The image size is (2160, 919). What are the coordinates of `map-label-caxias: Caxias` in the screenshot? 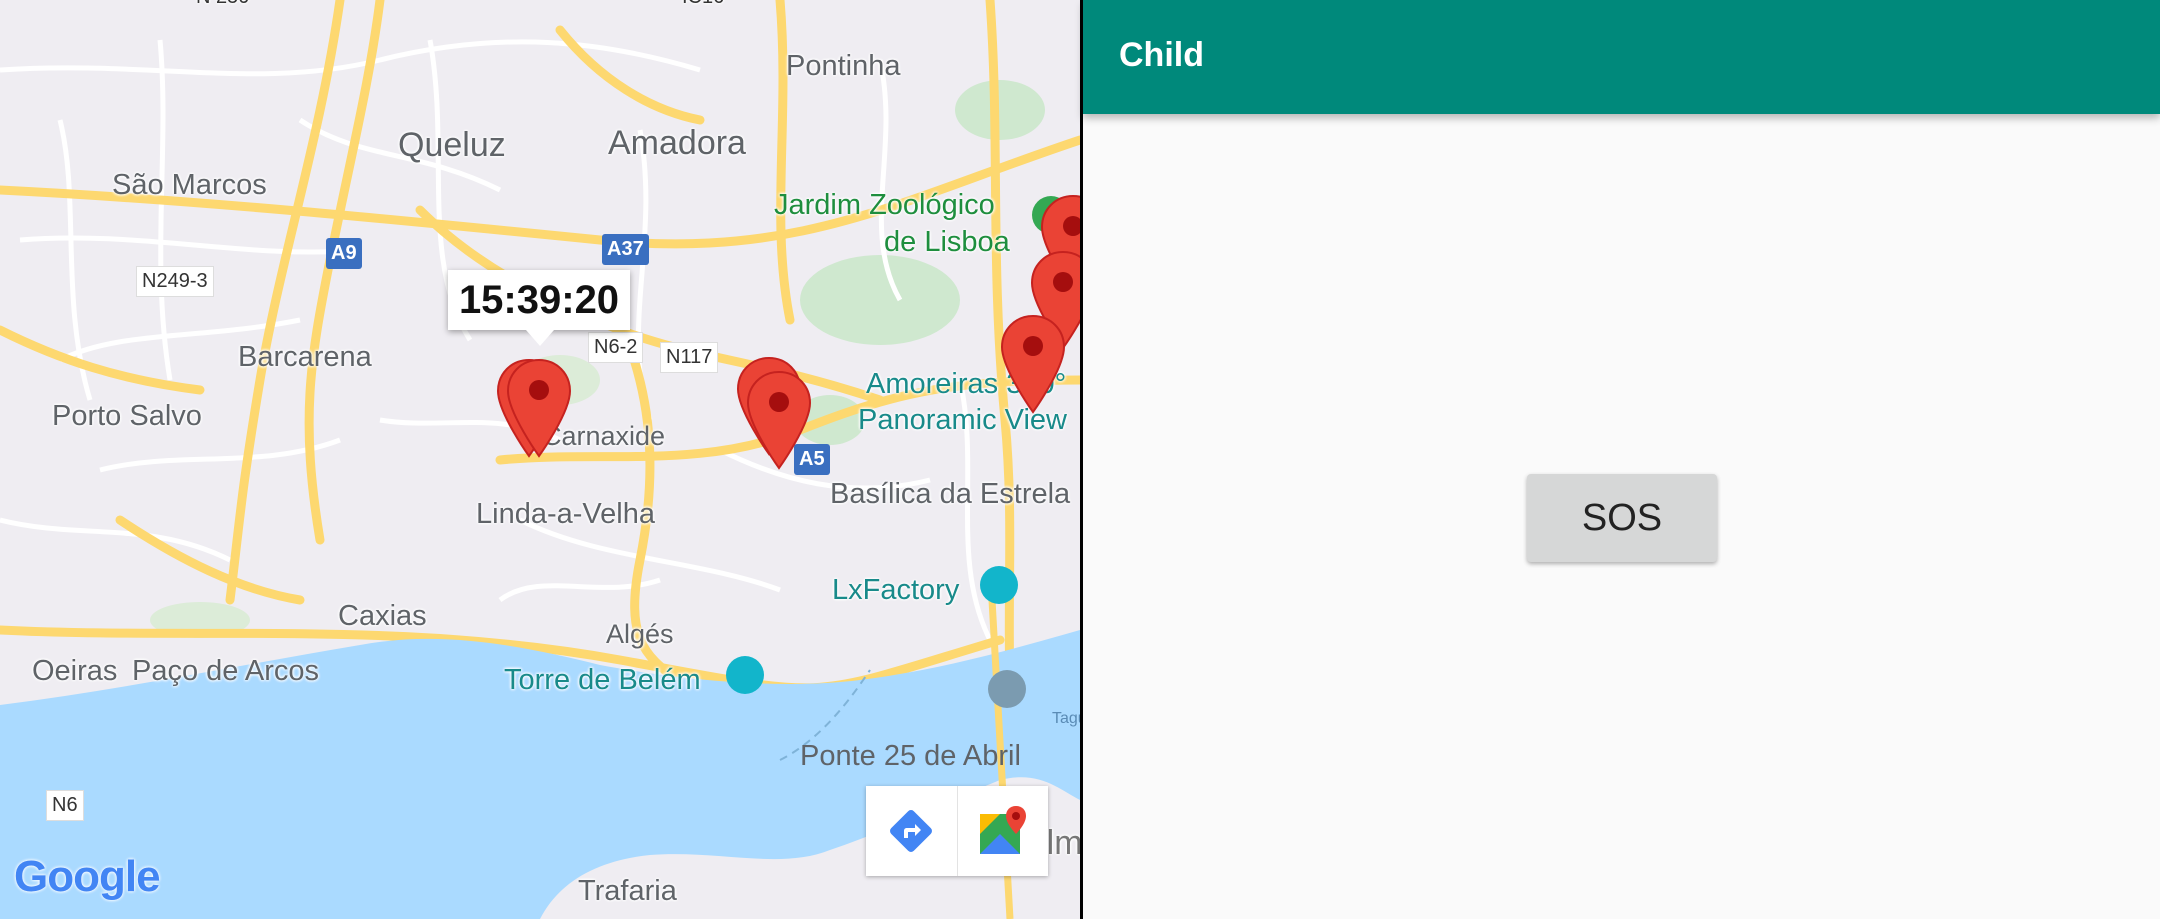 It's located at (382, 616).